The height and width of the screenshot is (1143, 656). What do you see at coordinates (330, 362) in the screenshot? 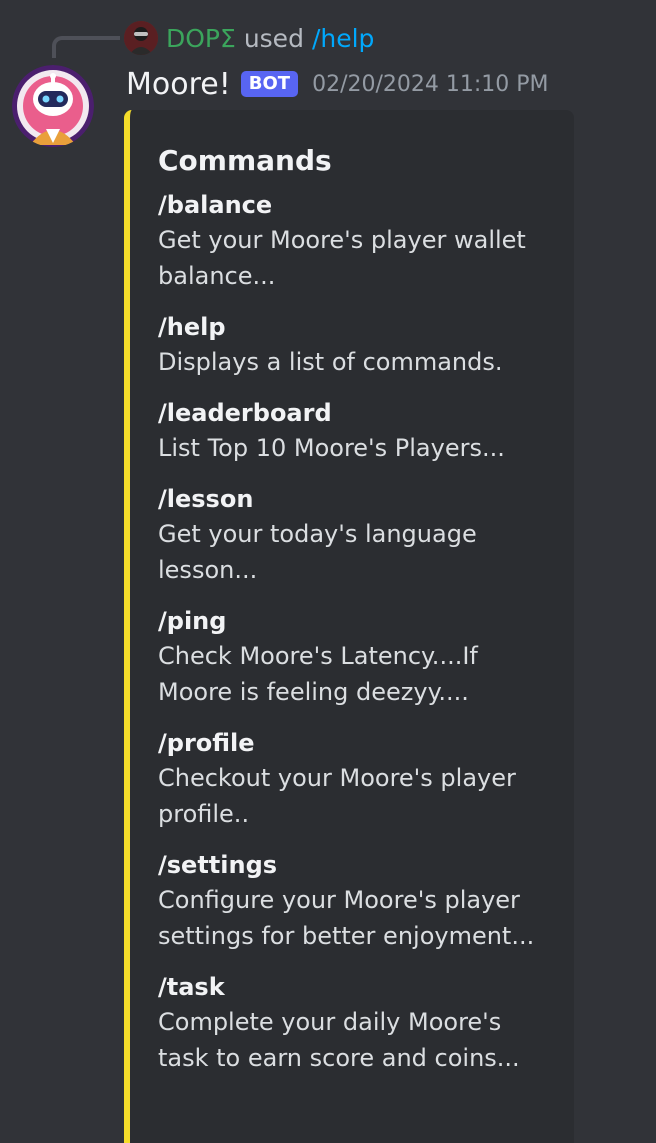
I see `field-value: Displays a list of commands.` at bounding box center [330, 362].